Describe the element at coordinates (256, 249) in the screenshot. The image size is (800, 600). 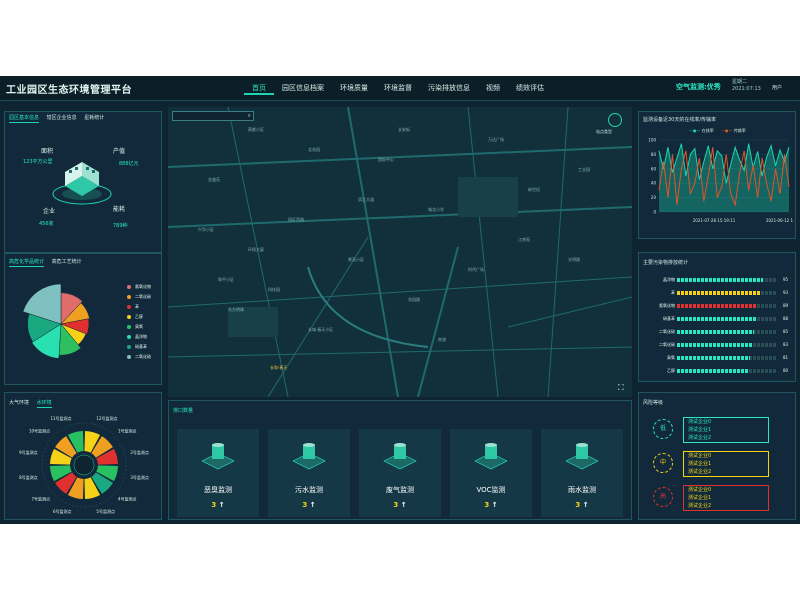
I see `map-place-label: 环保大厦` at that location.